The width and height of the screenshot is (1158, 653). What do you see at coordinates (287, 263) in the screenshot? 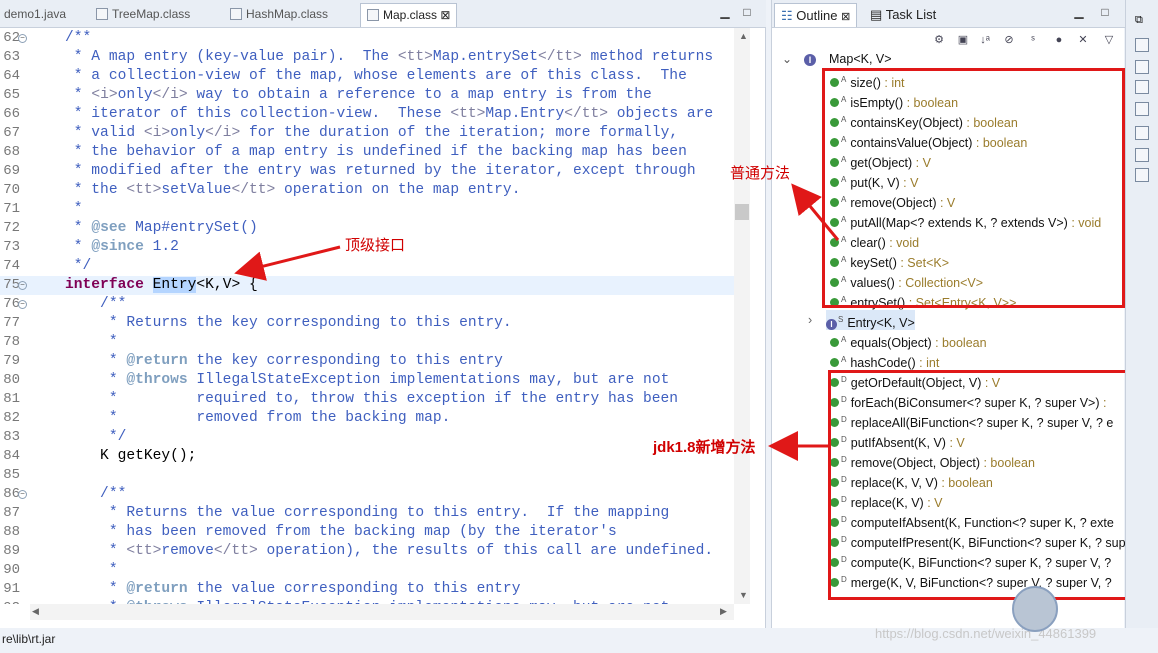
I see `arrow-top-interface` at bounding box center [287, 263].